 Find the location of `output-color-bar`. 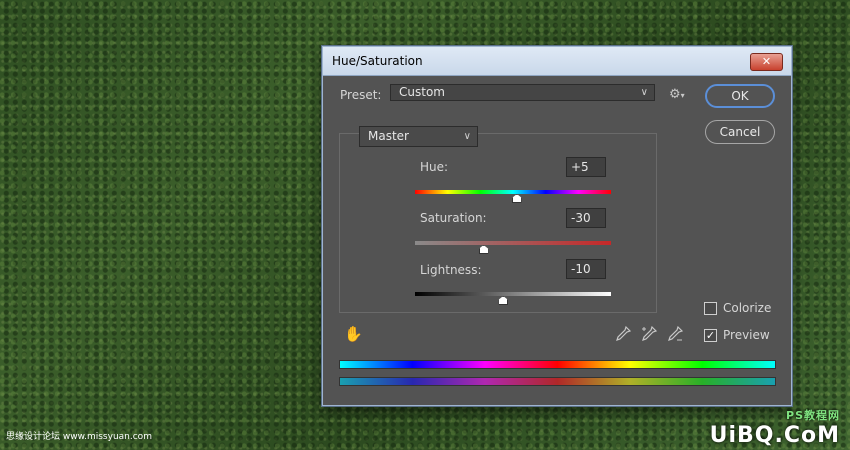

output-color-bar is located at coordinates (557, 381).